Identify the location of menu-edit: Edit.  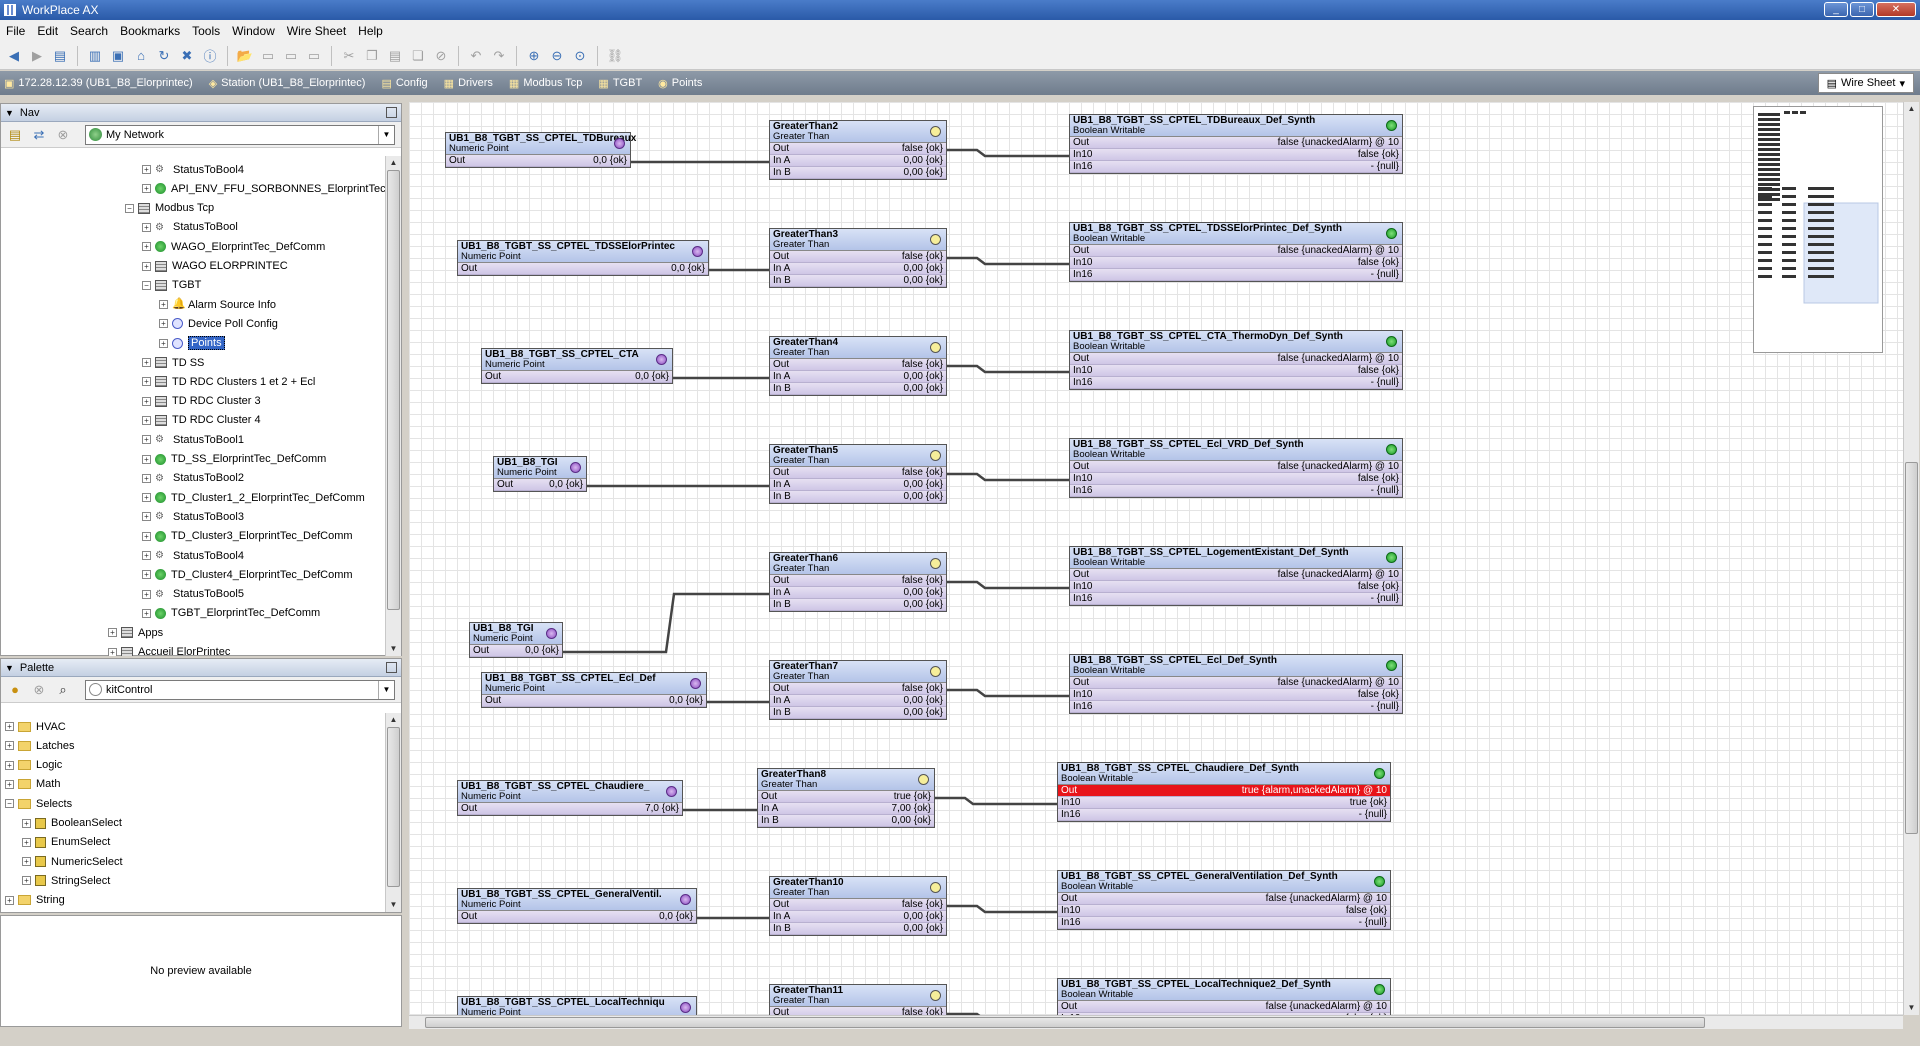
(47, 31).